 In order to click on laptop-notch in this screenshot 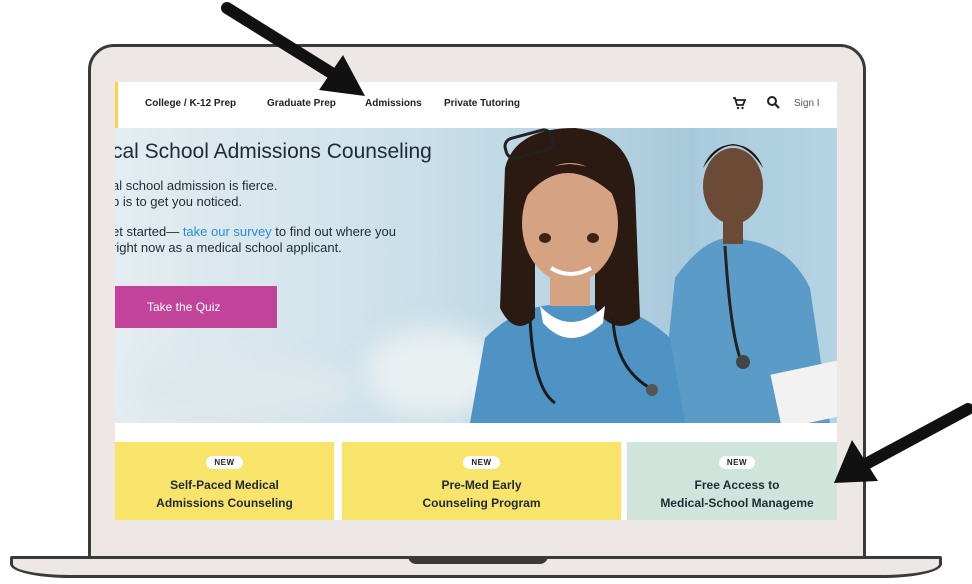, I will do `click(478, 560)`.